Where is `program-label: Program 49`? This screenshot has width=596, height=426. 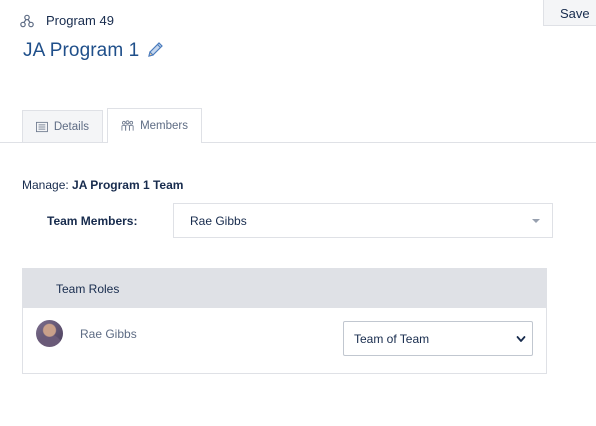 program-label: Program 49 is located at coordinates (80, 20).